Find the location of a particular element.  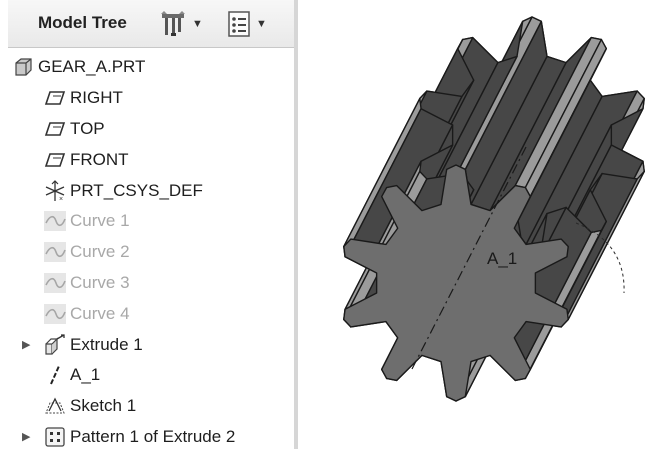

tree-item-label: Curve 2 is located at coordinates (100, 252).